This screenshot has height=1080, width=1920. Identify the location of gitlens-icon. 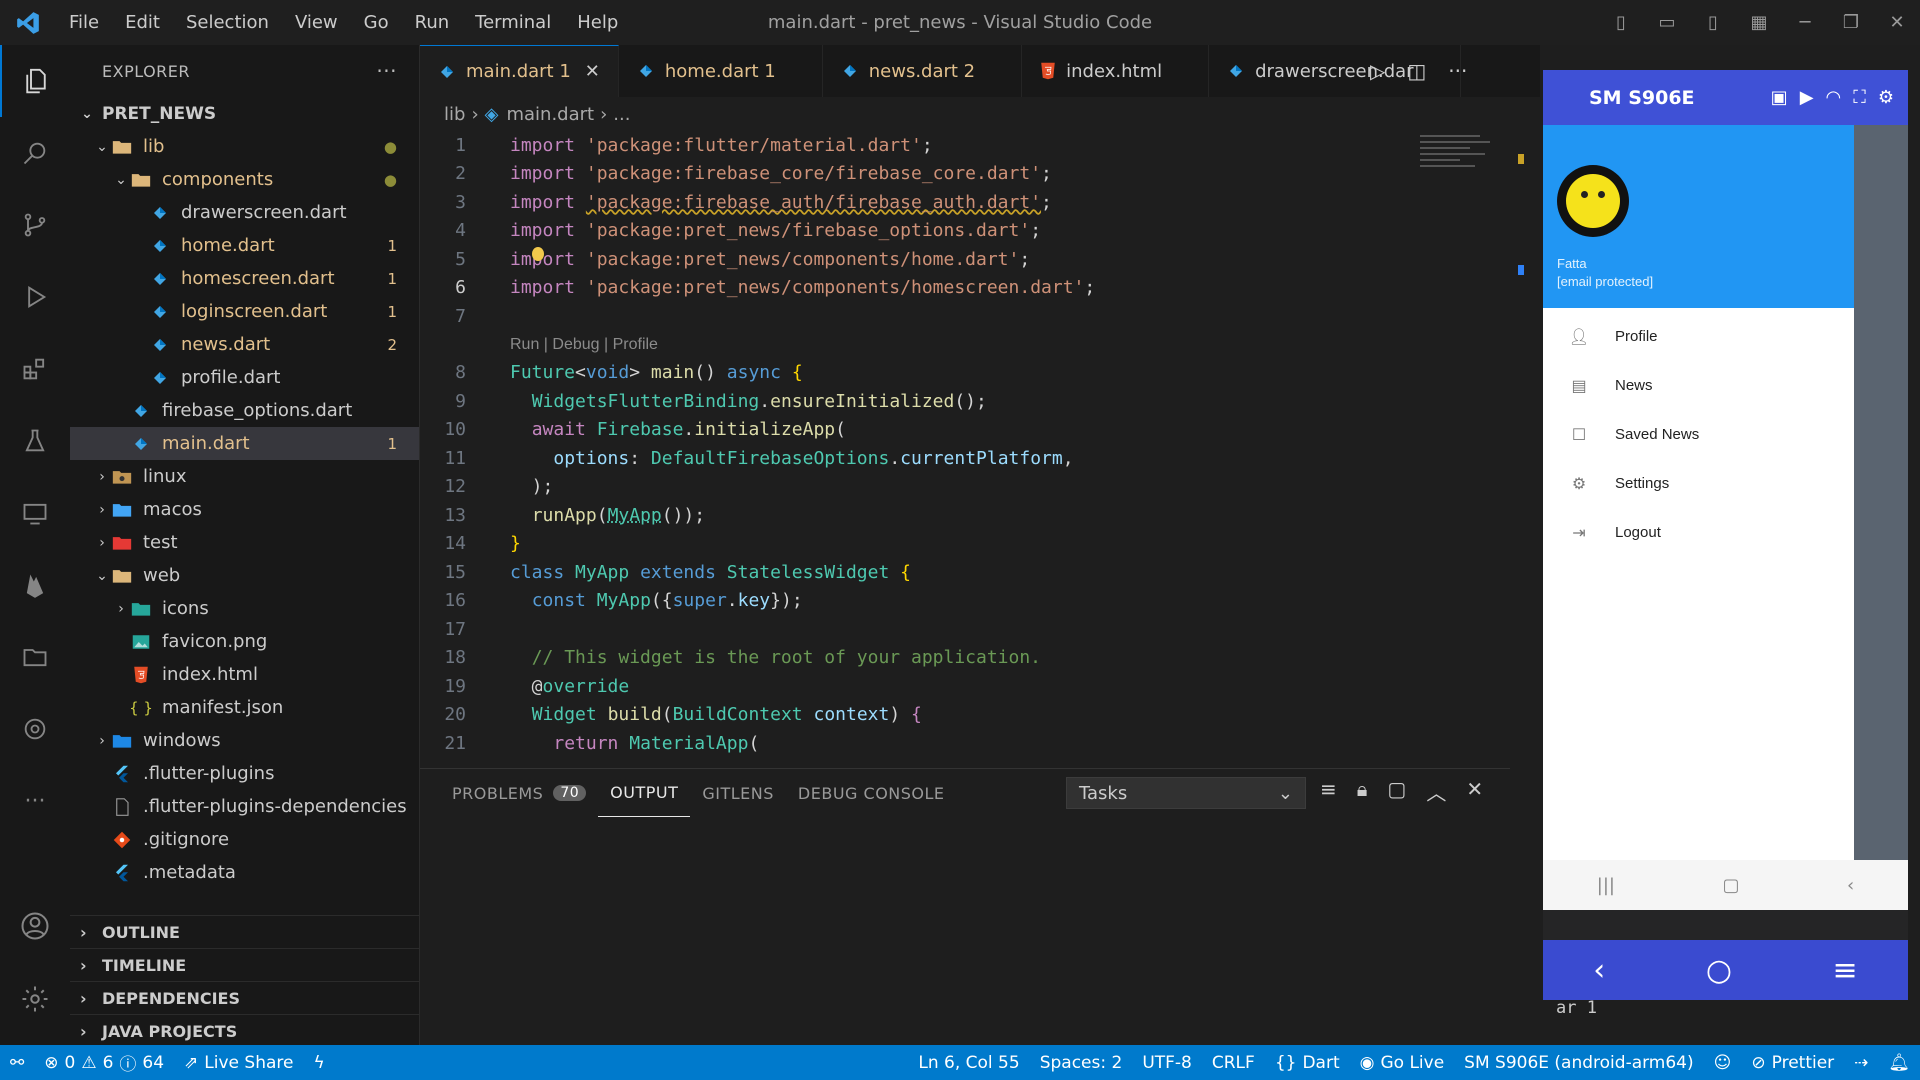
(35, 729).